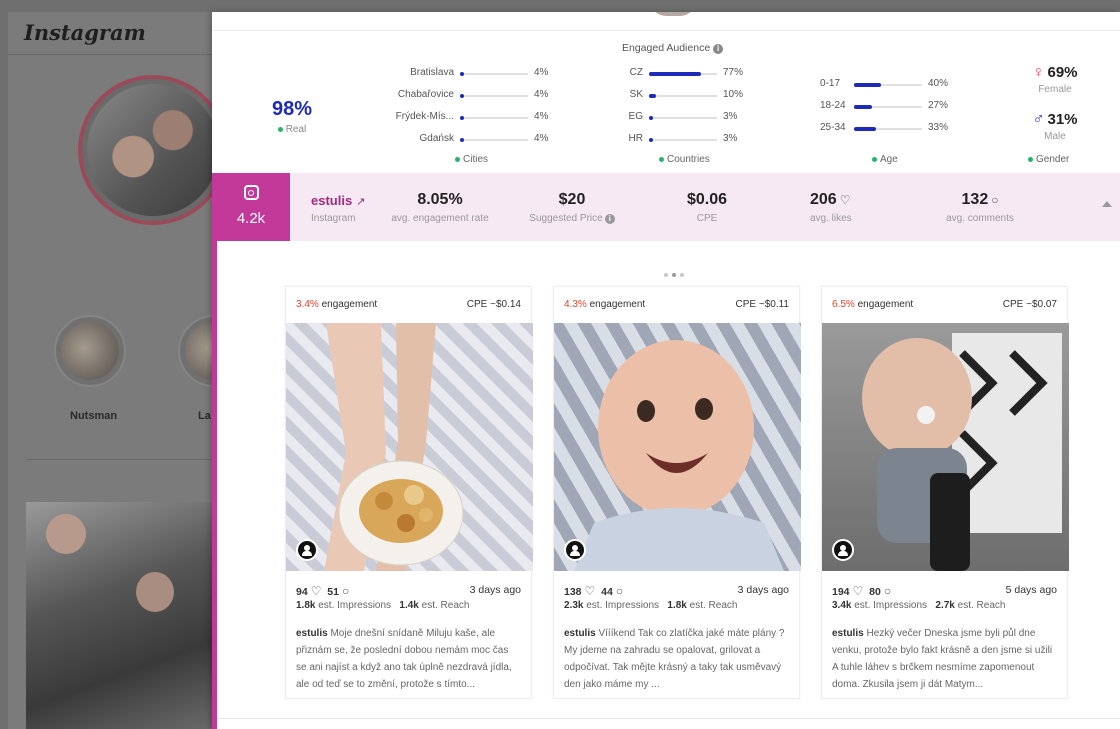  I want to click on accent-bar, so click(214, 484).